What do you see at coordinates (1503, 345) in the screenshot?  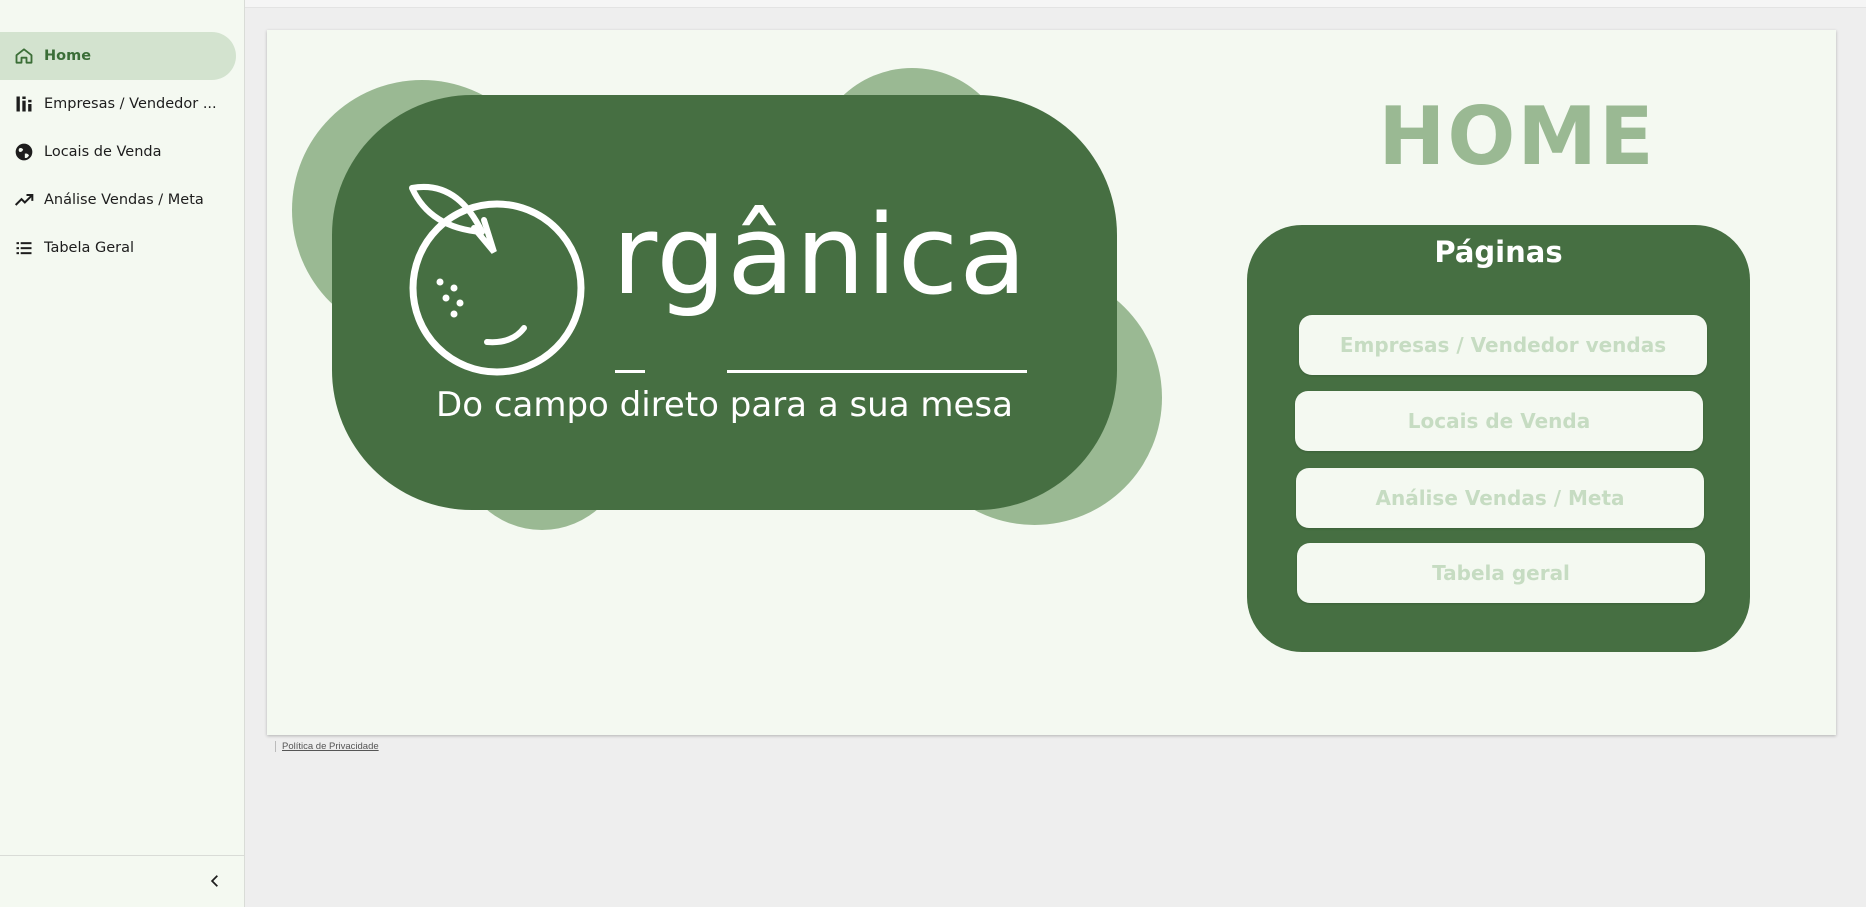 I see `page-button-empresas: Empresas / Vendedor vendas` at bounding box center [1503, 345].